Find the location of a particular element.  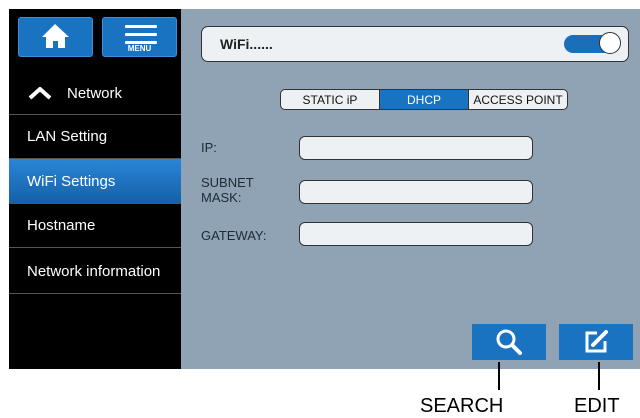

search-button is located at coordinates (509, 342).